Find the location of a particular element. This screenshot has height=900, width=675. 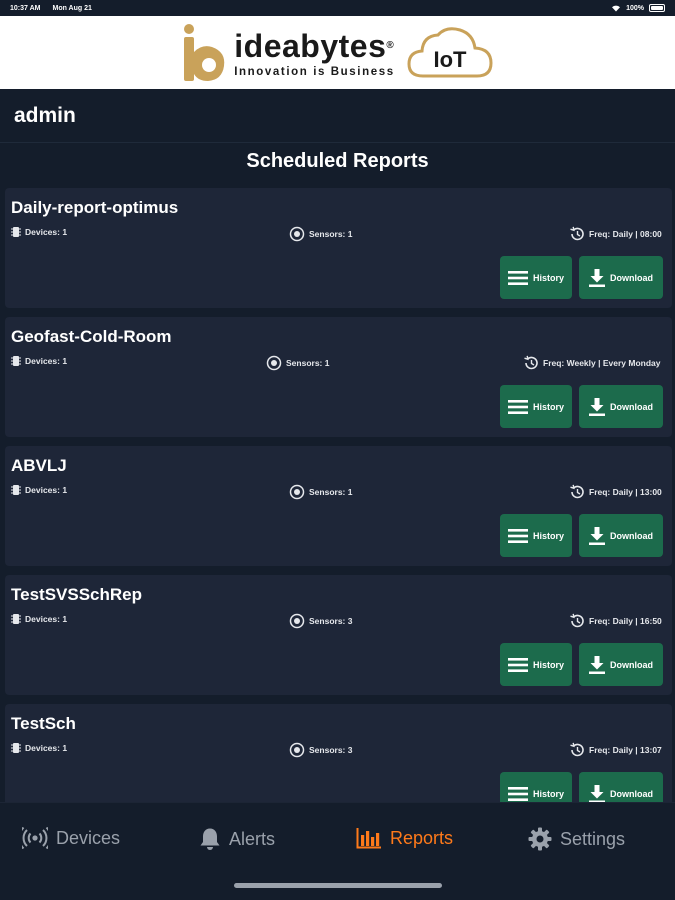

gear-icon is located at coordinates (540, 839).